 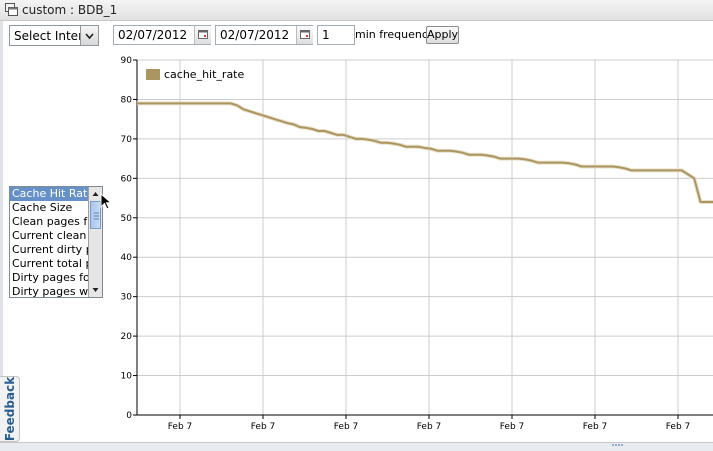 What do you see at coordinates (127, 337) in the screenshot?
I see `y-tick-label: 20` at bounding box center [127, 337].